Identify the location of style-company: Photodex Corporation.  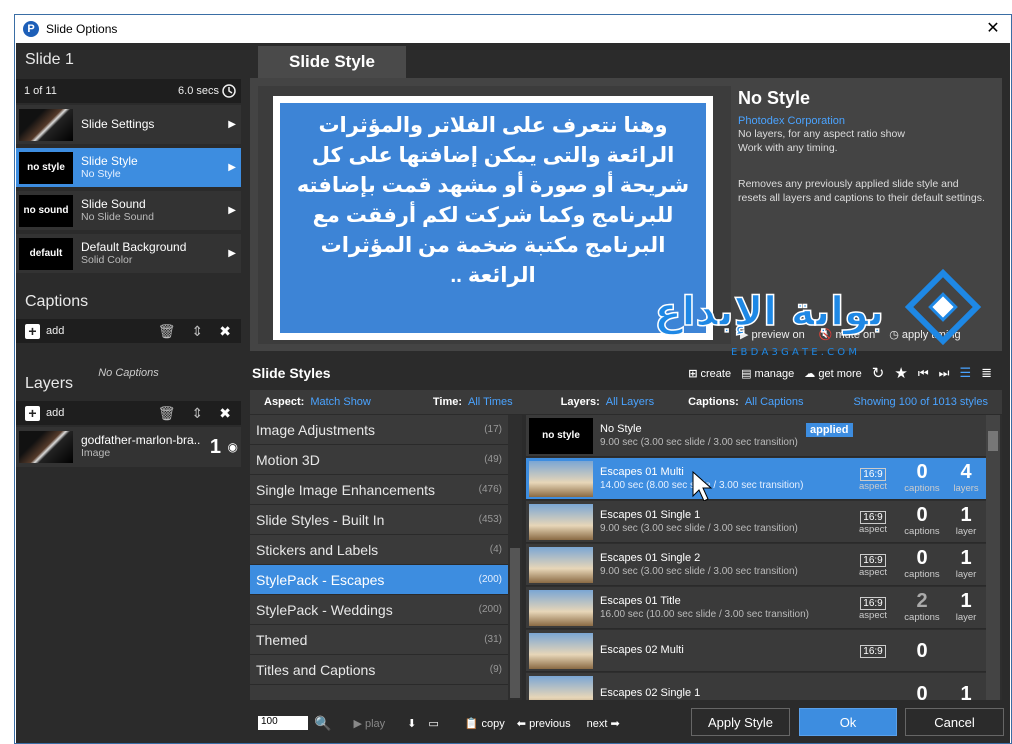
(863, 121).